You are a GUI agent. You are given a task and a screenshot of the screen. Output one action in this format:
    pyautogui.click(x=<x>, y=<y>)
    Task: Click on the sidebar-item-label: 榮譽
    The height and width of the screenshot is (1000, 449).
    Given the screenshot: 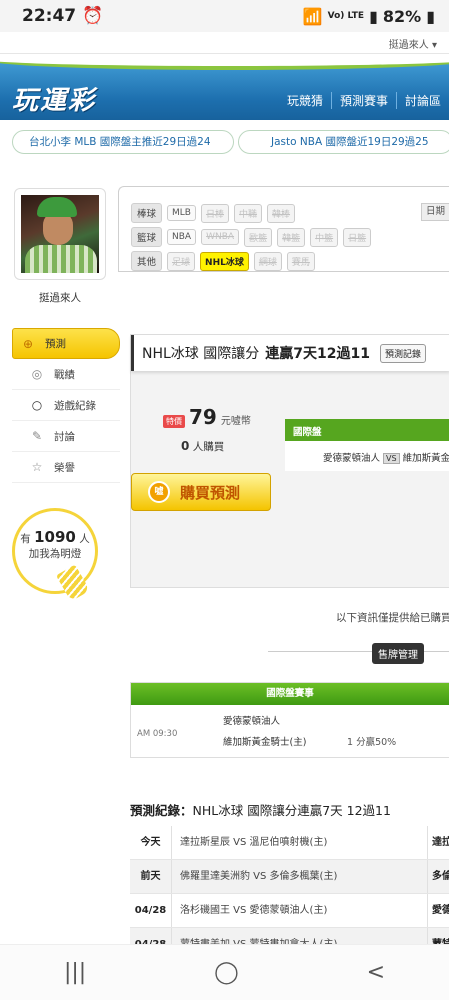 What is the action you would take?
    pyautogui.click(x=64, y=467)
    